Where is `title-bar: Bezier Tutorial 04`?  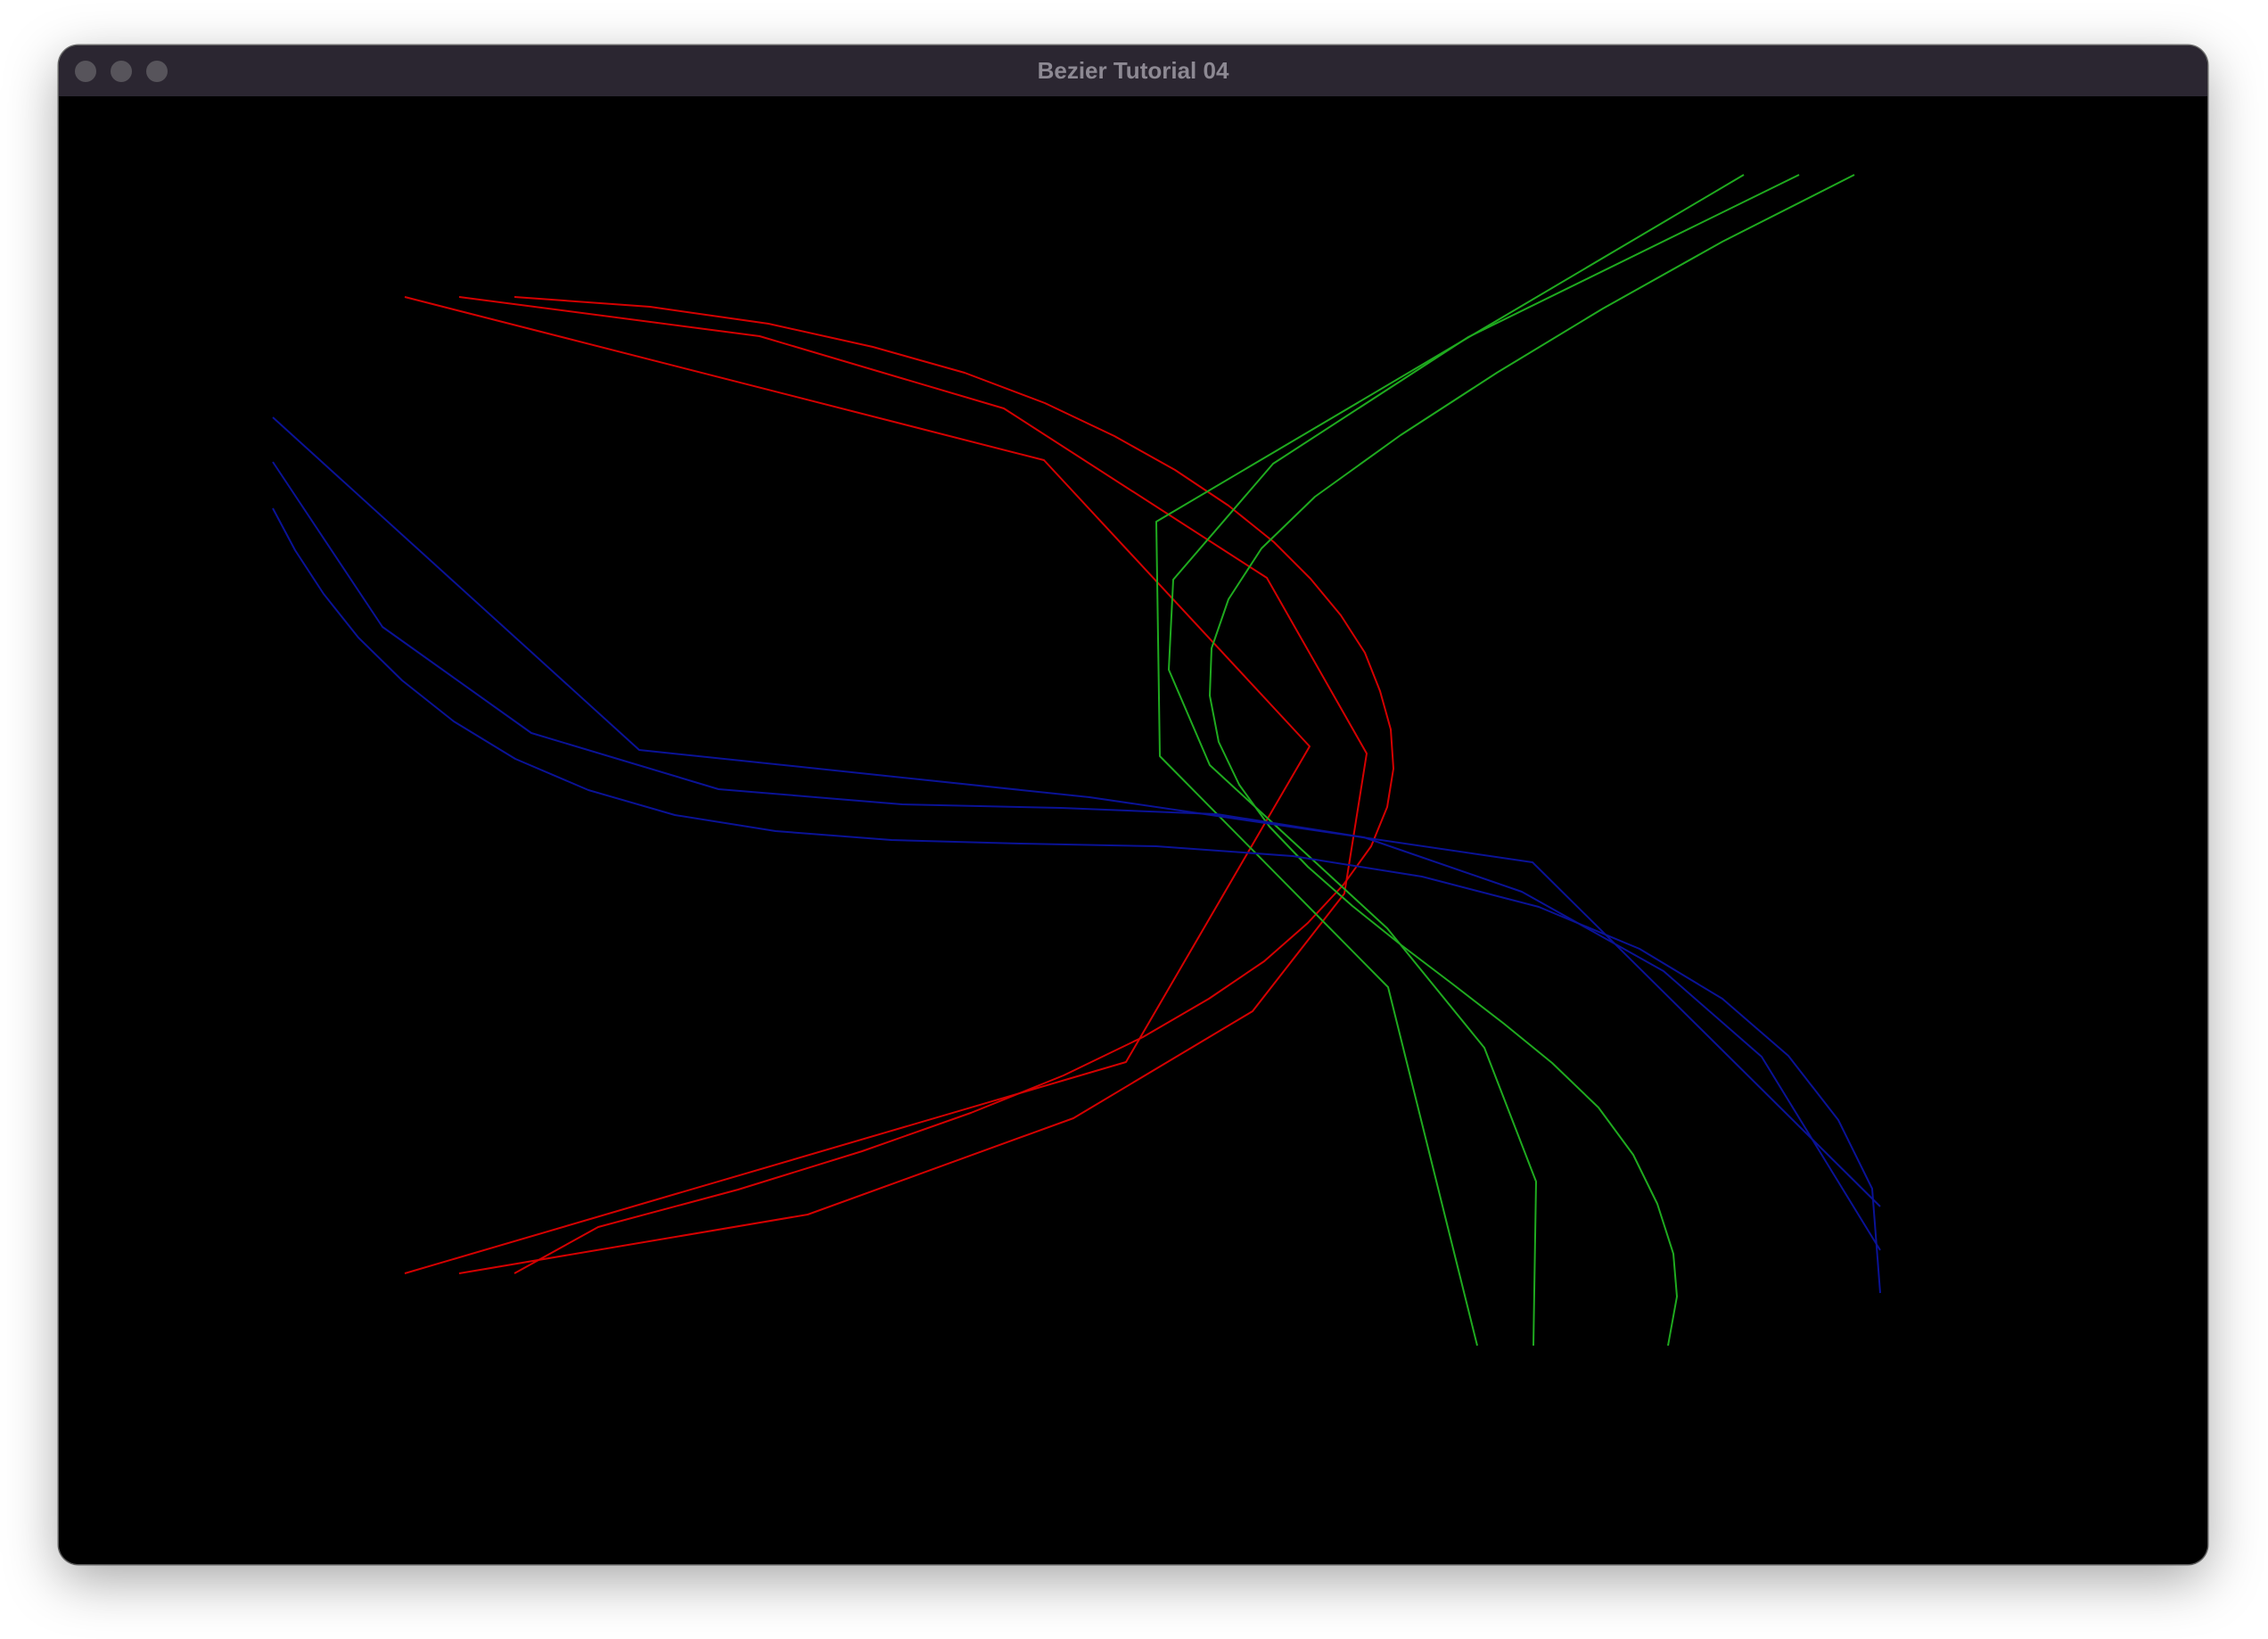
title-bar: Bezier Tutorial 04 is located at coordinates (1133, 71).